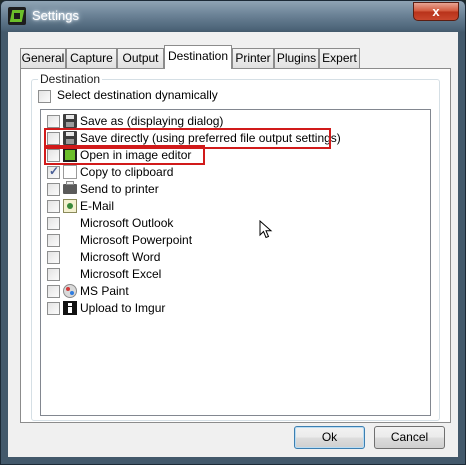 The width and height of the screenshot is (466, 465). What do you see at coordinates (17, 16) in the screenshot?
I see `greenshot-app-icon` at bounding box center [17, 16].